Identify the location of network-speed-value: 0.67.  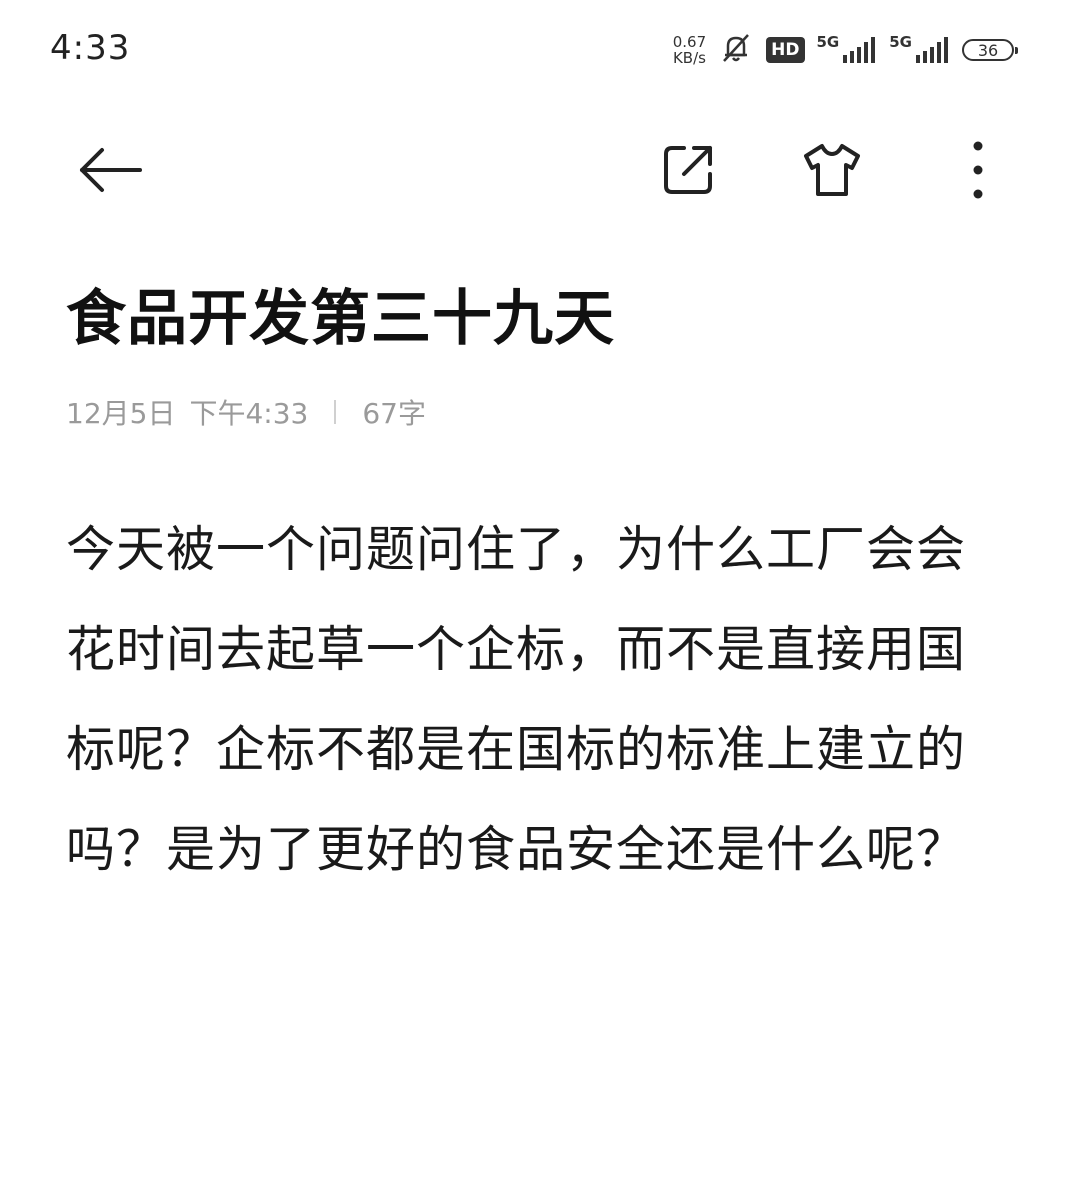
(689, 42).